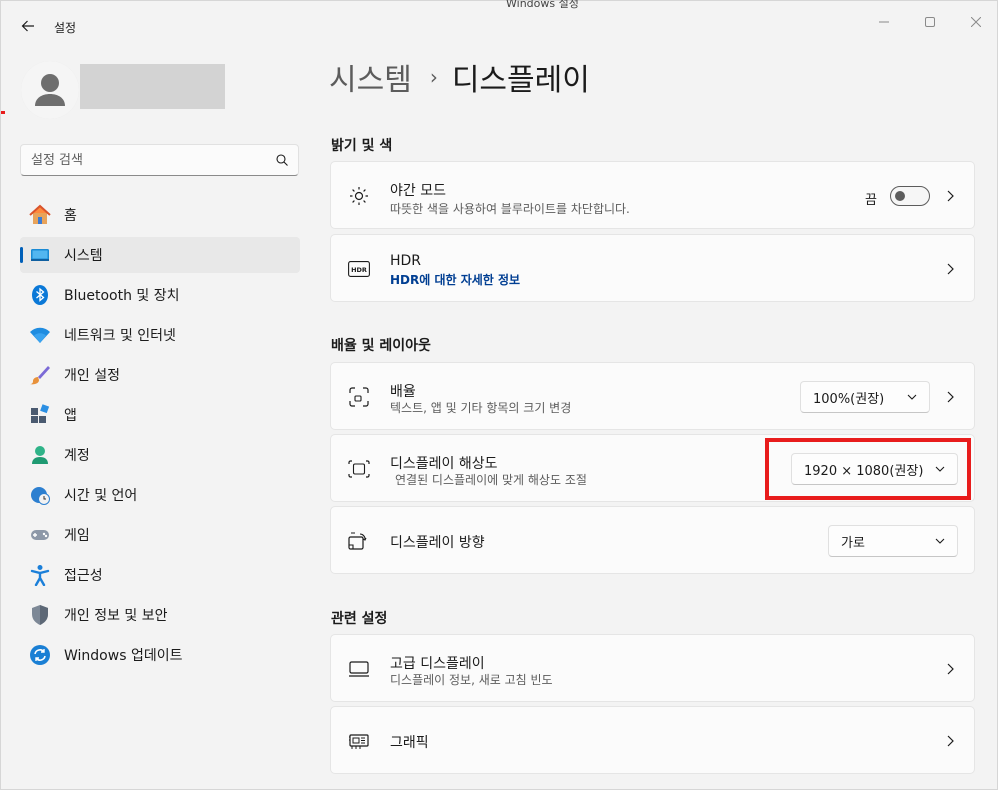 The width and height of the screenshot is (998, 790). What do you see at coordinates (120, 336) in the screenshot?
I see `sidebar-item-label: 네트워크 및 인터넷` at bounding box center [120, 336].